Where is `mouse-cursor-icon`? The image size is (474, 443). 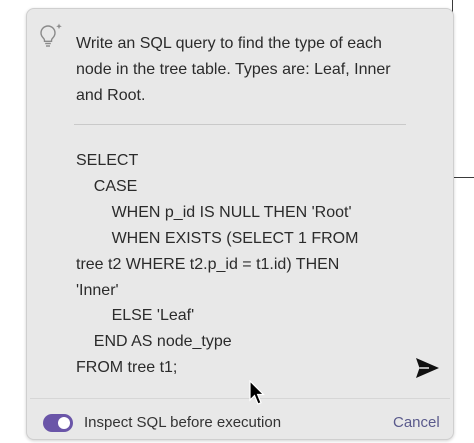 mouse-cursor-icon is located at coordinates (257, 392).